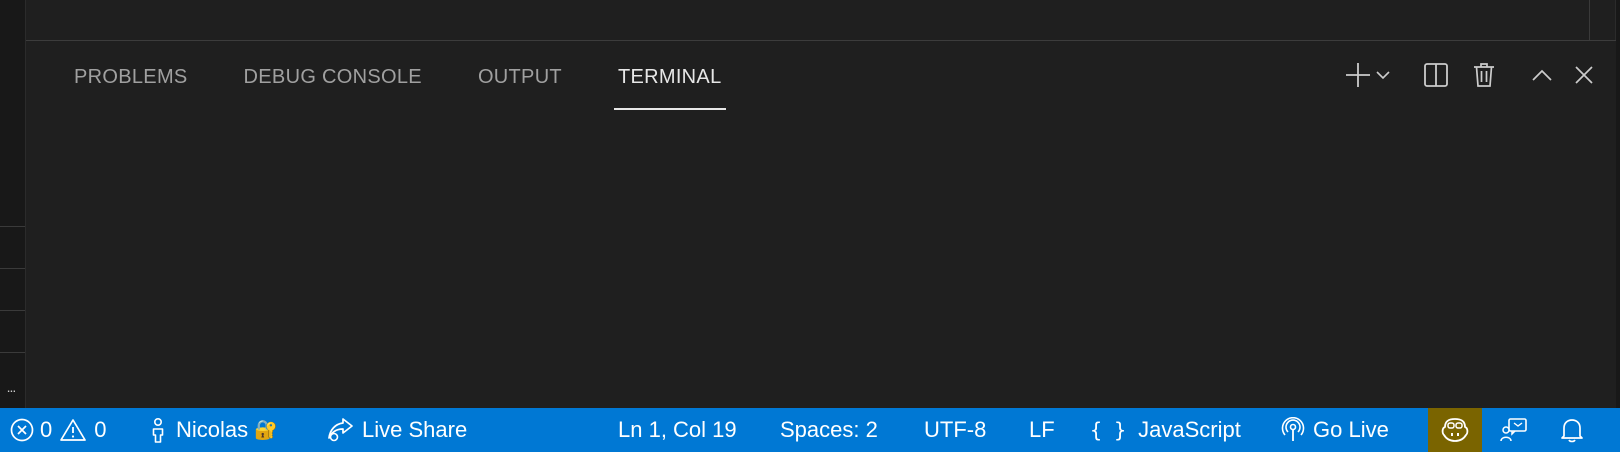 This screenshot has height=452, width=1620. I want to click on live-share-label: Live Share, so click(415, 429).